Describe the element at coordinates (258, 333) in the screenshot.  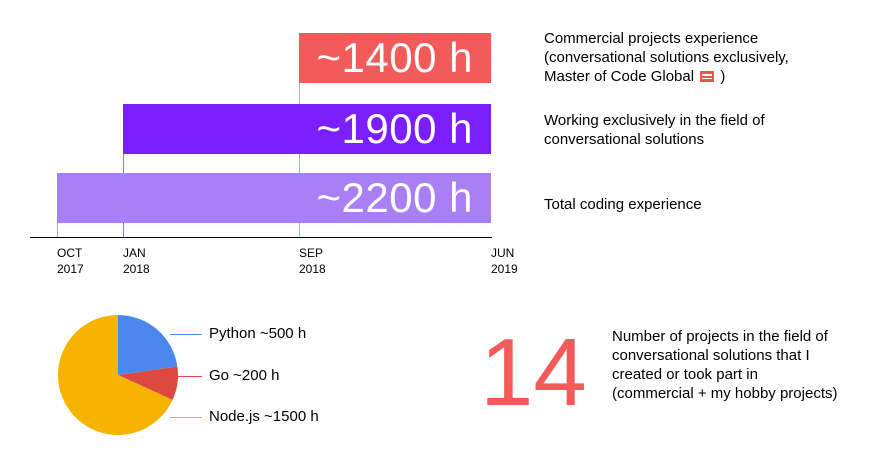
I see `legend-label-python: Python ~500 h` at that location.